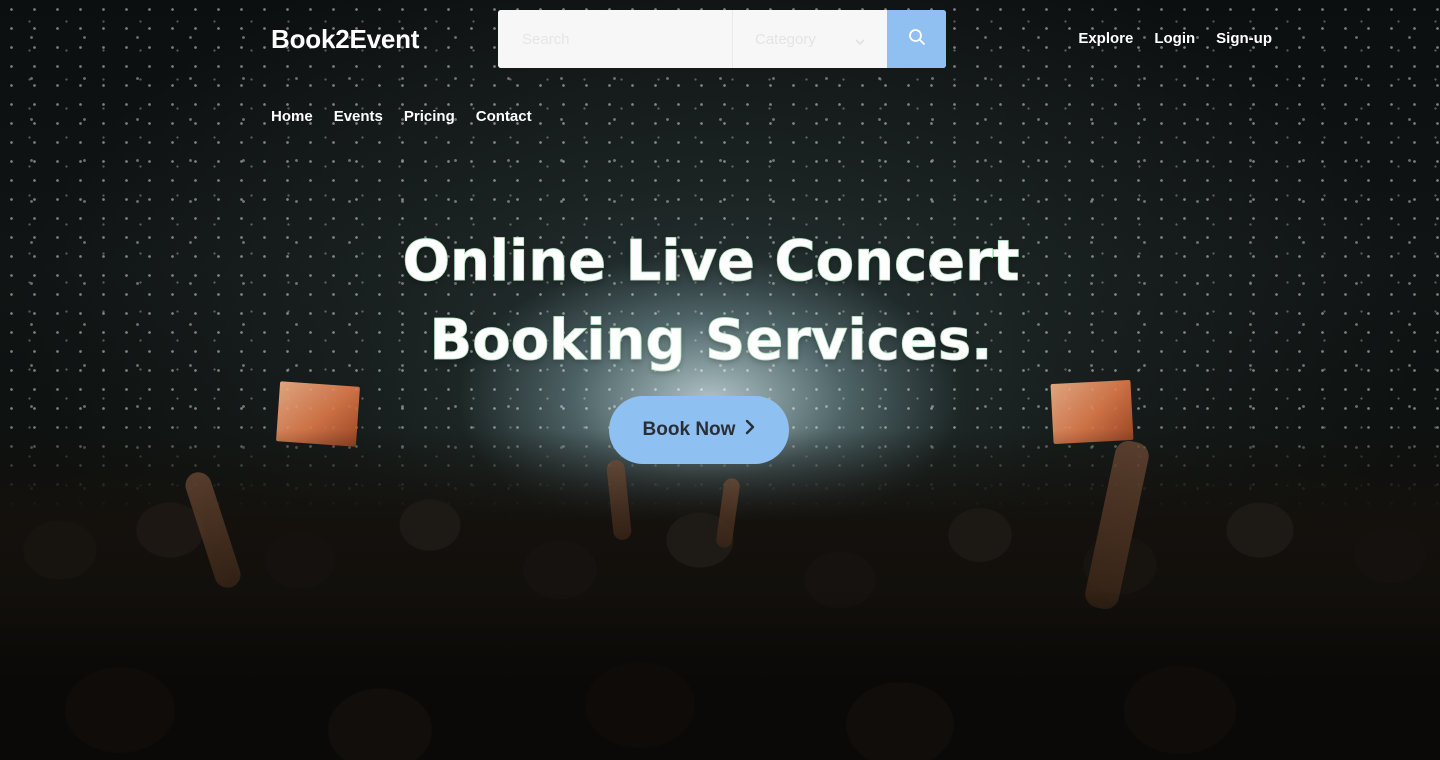  I want to click on nav-explore-link: Explore, so click(1105, 38).